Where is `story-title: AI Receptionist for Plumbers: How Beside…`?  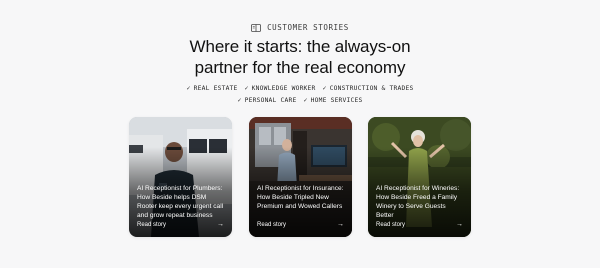
story-title: AI Receptionist for Plumbers: How Beside… is located at coordinates (180, 202).